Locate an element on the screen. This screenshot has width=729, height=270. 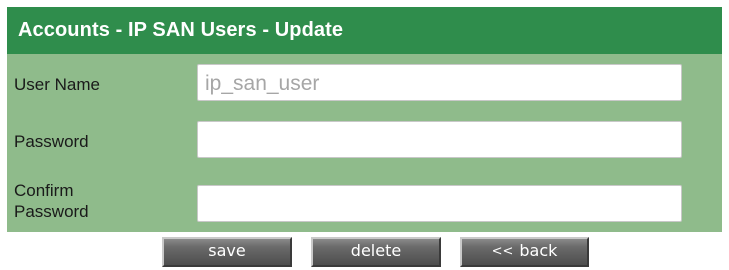
password-label: Password is located at coordinates (51, 141).